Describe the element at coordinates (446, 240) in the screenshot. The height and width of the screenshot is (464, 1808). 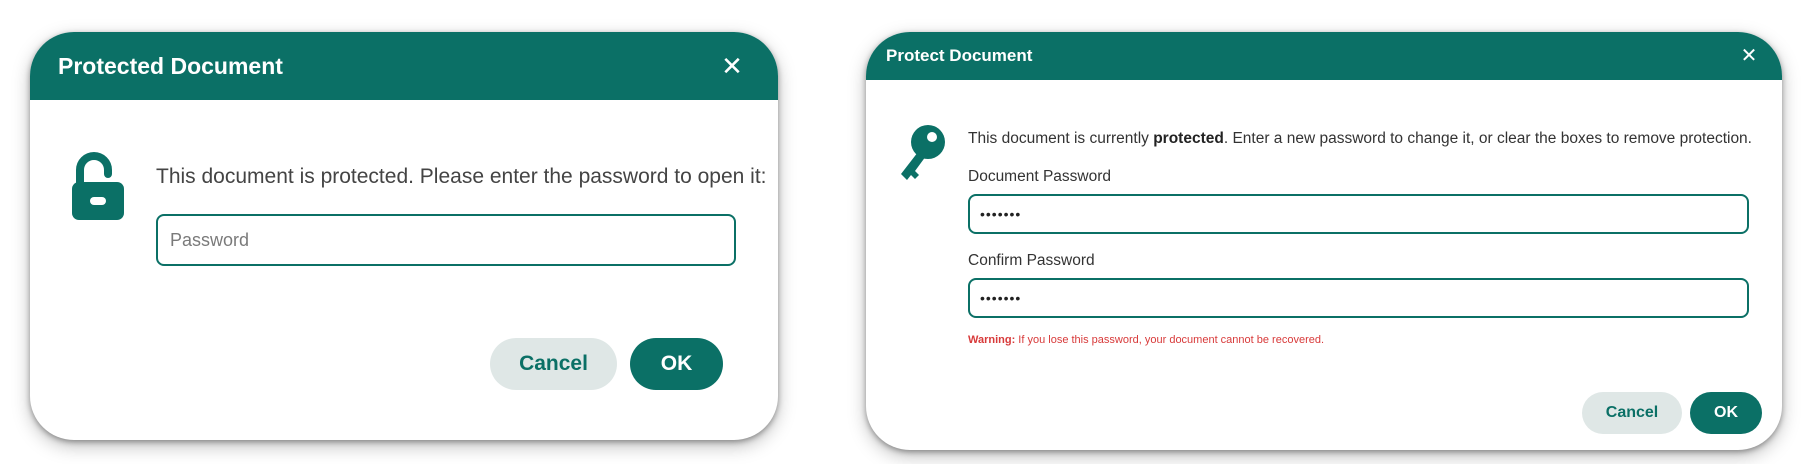
I see `password-input` at that location.